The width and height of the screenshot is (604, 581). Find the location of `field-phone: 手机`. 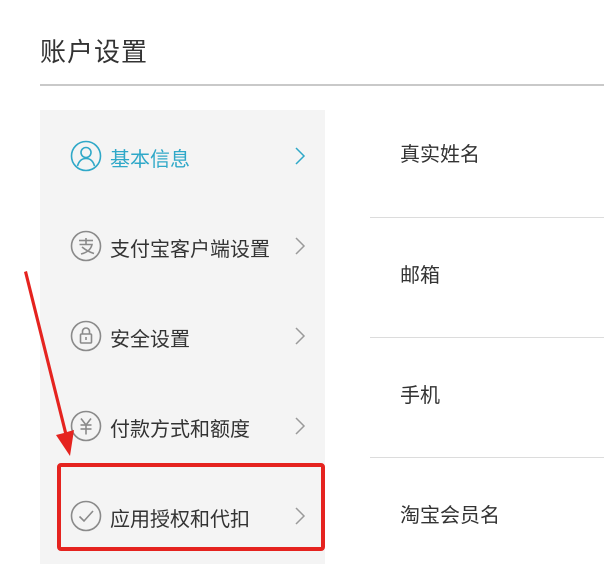

field-phone: 手机 is located at coordinates (487, 401).